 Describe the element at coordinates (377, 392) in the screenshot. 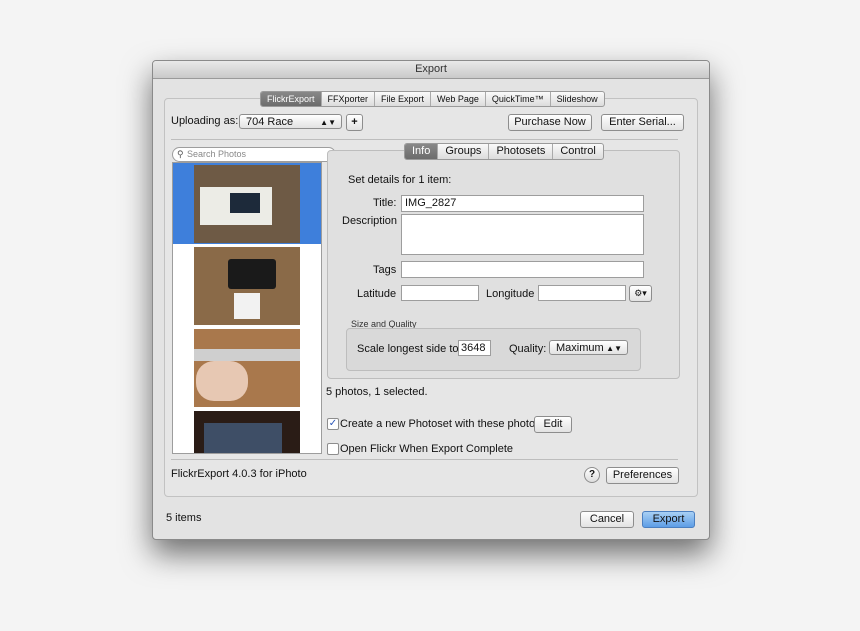

I see `selection-status: 5 photos, 1 selected.` at that location.